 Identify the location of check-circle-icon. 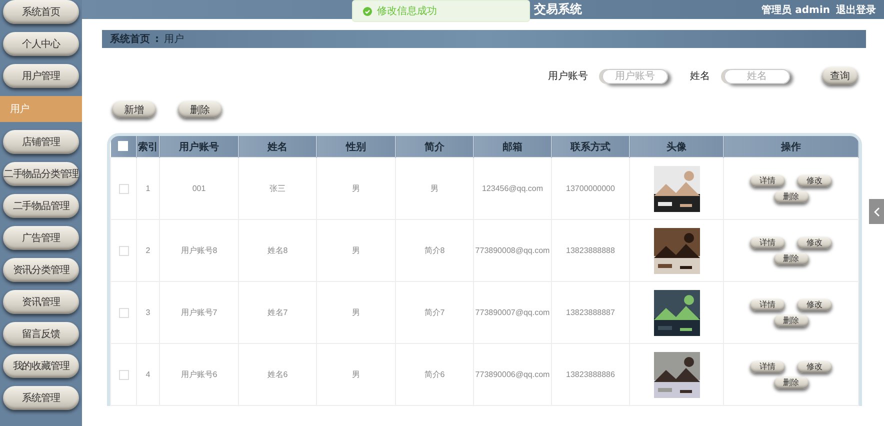
(367, 11).